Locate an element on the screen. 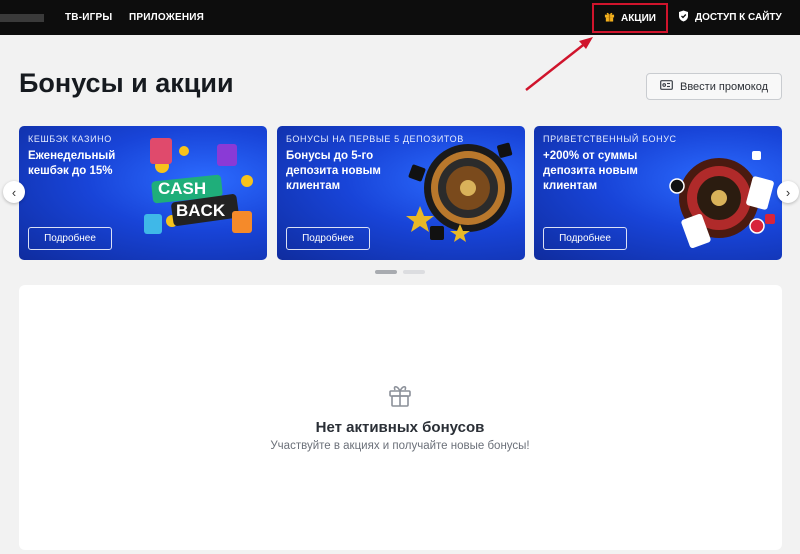 Image resolution: width=800 pixels, height=554 pixels. casino-illustration is located at coordinates (722, 200).